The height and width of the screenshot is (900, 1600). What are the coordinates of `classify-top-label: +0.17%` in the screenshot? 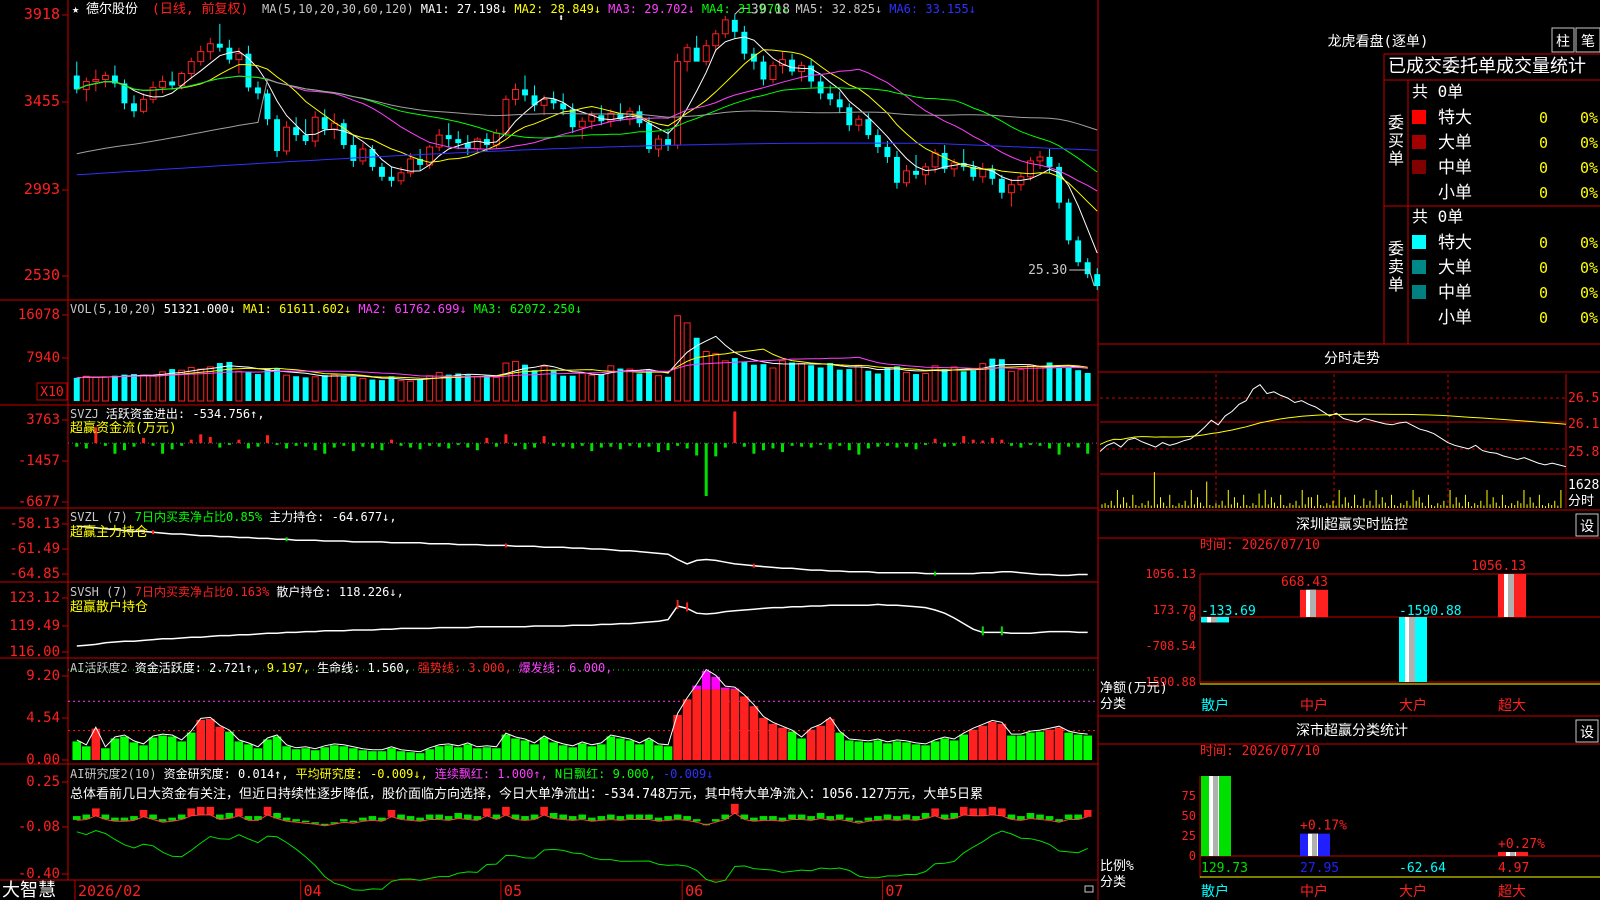 It's located at (1323, 826).